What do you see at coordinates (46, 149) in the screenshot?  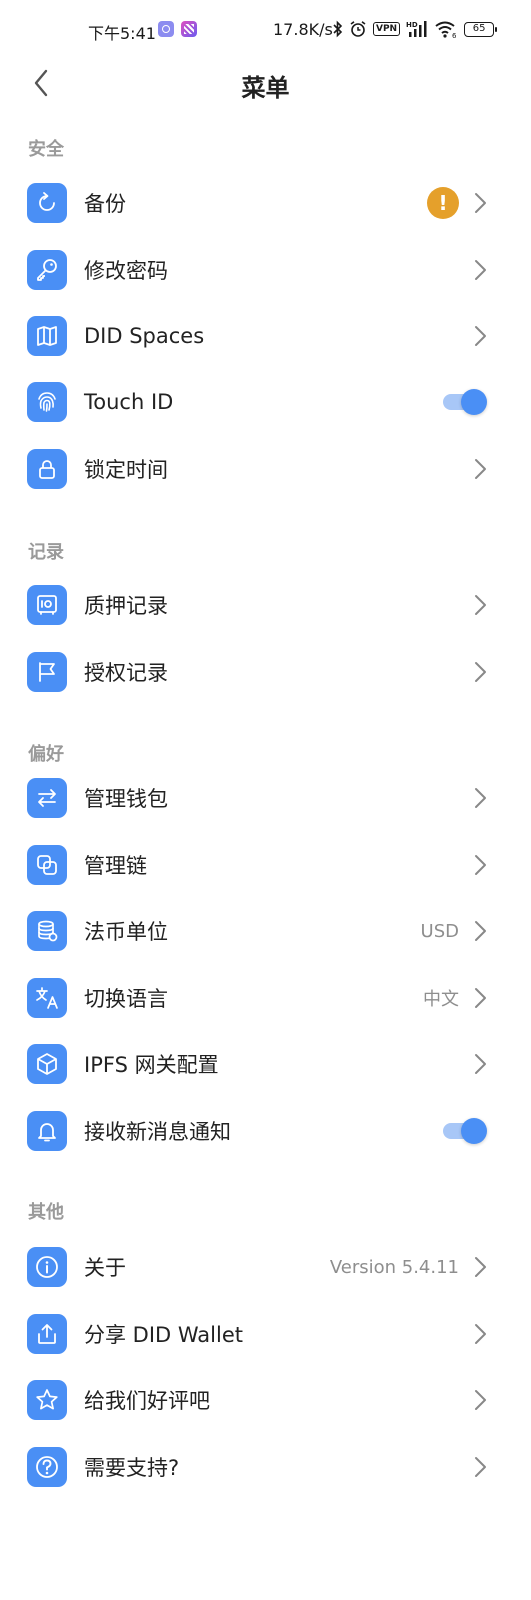 I see `section-label-security: 安全` at bounding box center [46, 149].